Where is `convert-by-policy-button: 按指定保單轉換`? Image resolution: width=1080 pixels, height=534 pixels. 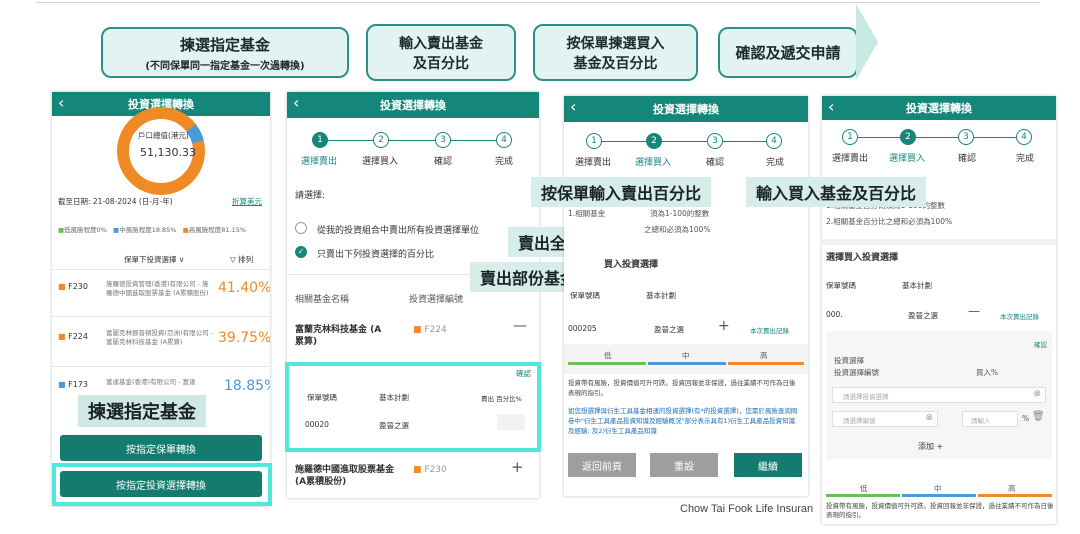 convert-by-policy-button: 按指定保單轉換 is located at coordinates (161, 448).